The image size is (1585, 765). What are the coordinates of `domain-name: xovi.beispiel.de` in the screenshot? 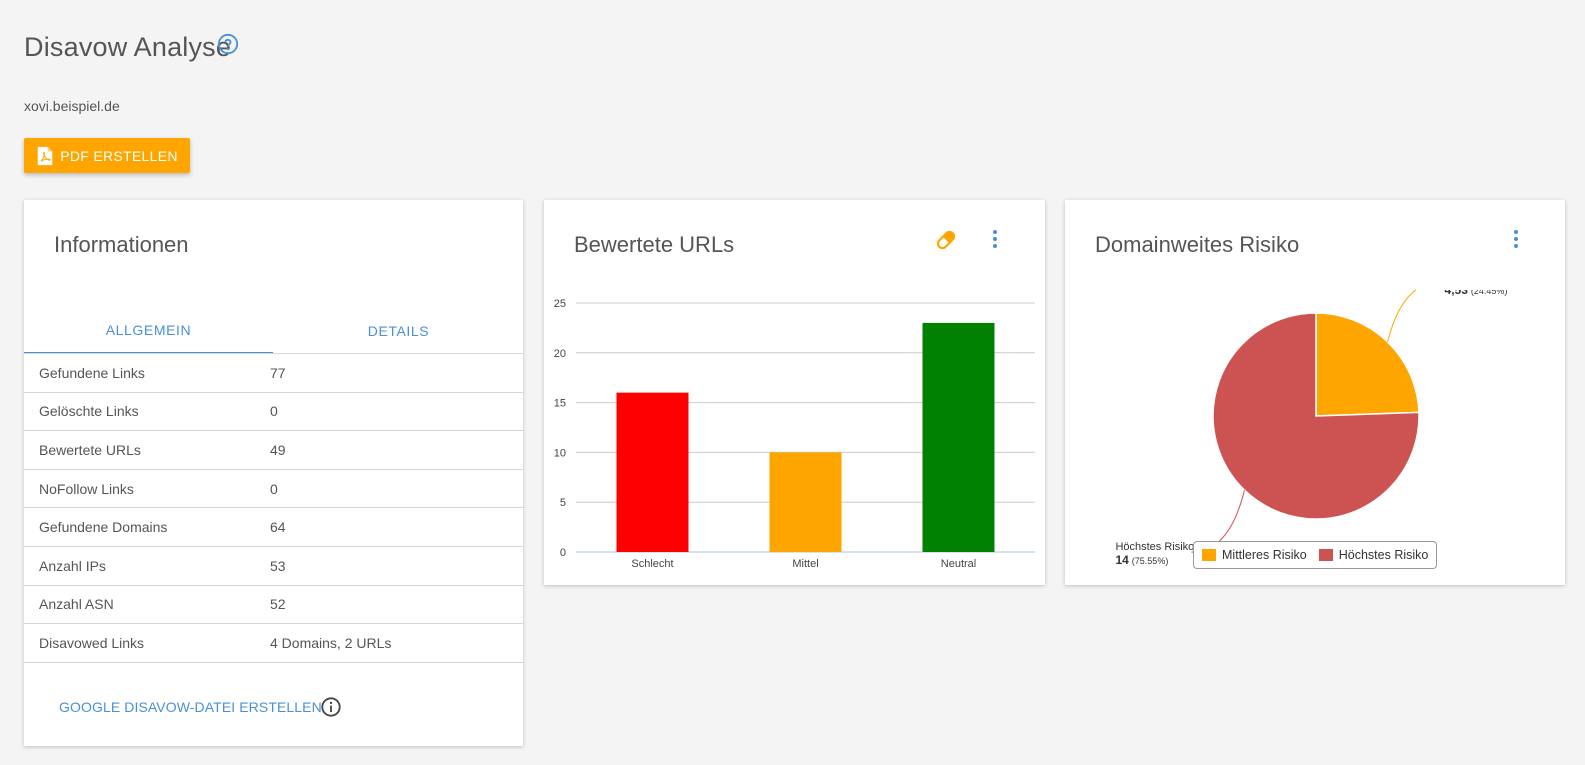 It's located at (72, 106).